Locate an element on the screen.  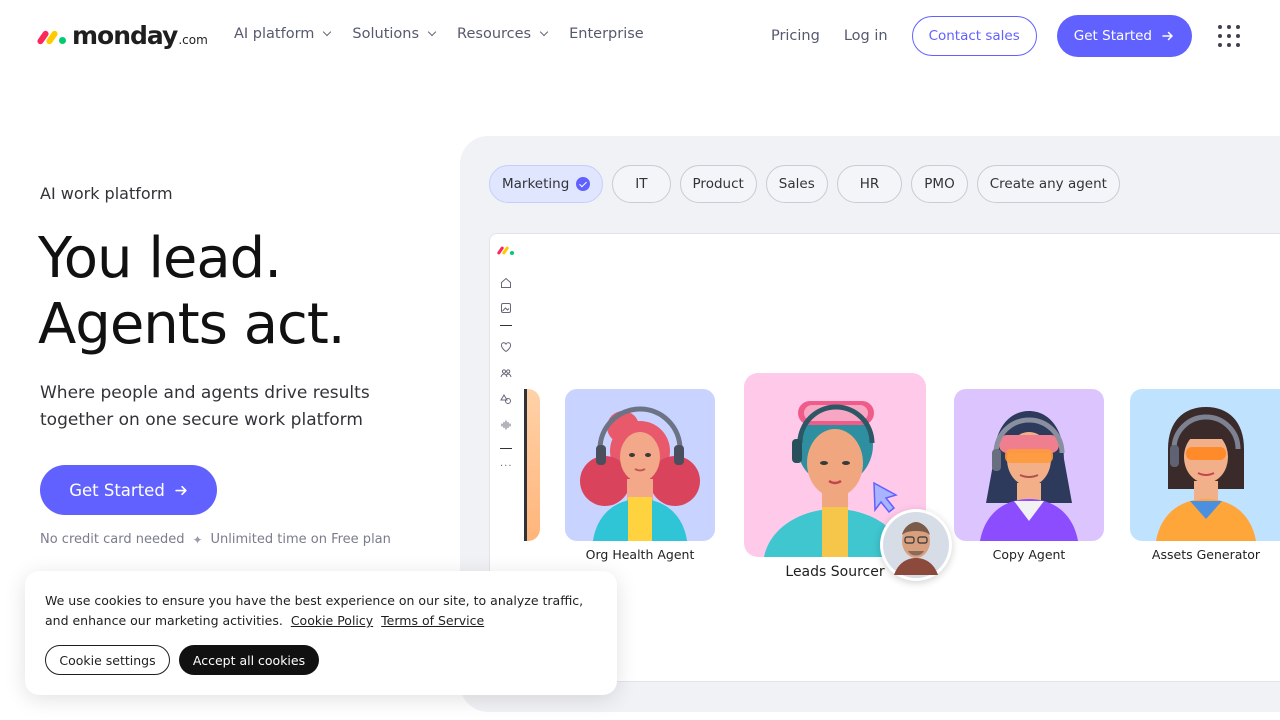
tab-pmo: PMO is located at coordinates (939, 184).